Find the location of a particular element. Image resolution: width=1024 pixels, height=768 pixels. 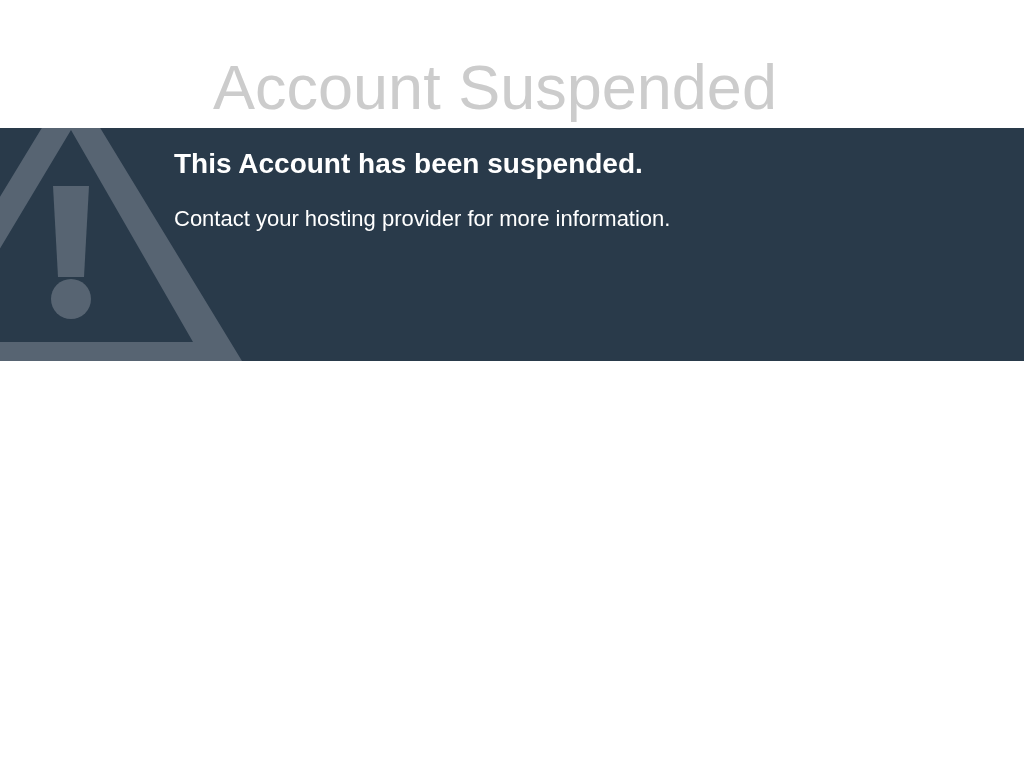

notice-message: Contact your hosting provider for more information. is located at coordinates (422, 219).